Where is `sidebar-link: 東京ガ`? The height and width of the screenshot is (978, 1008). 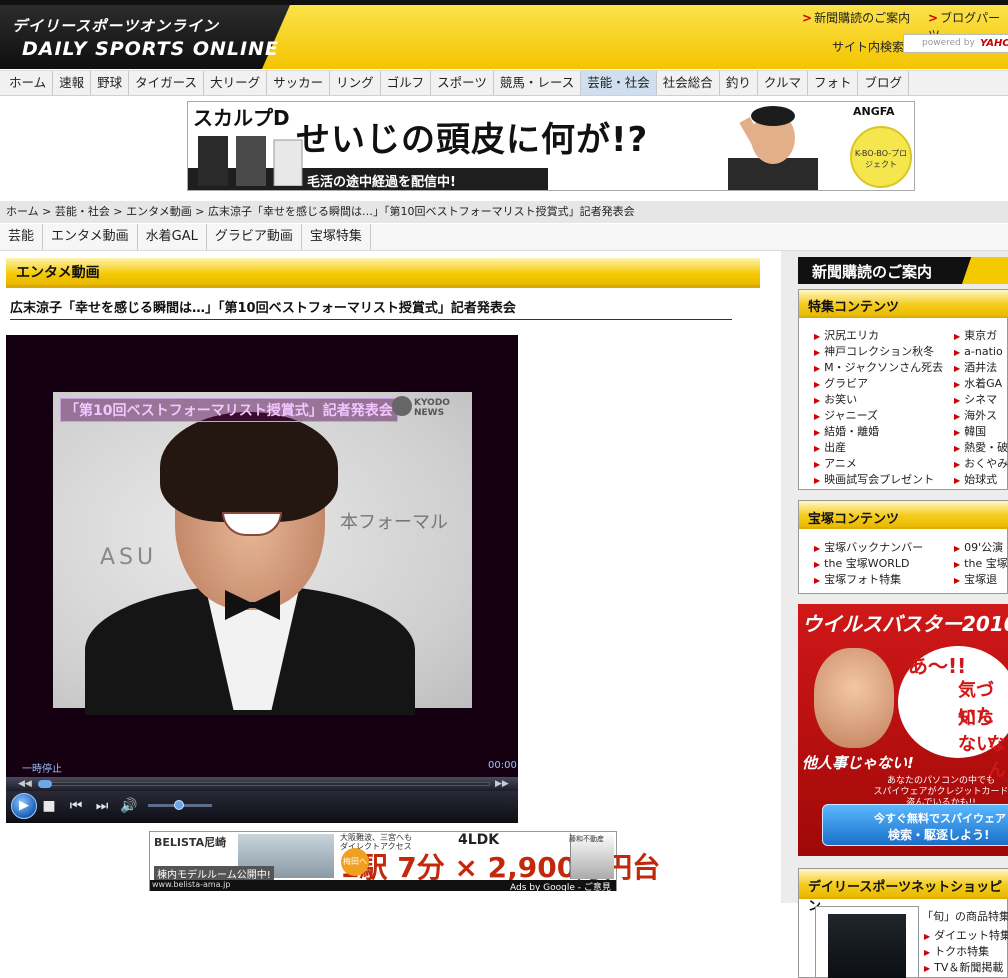 sidebar-link: 東京ガ is located at coordinates (981, 336).